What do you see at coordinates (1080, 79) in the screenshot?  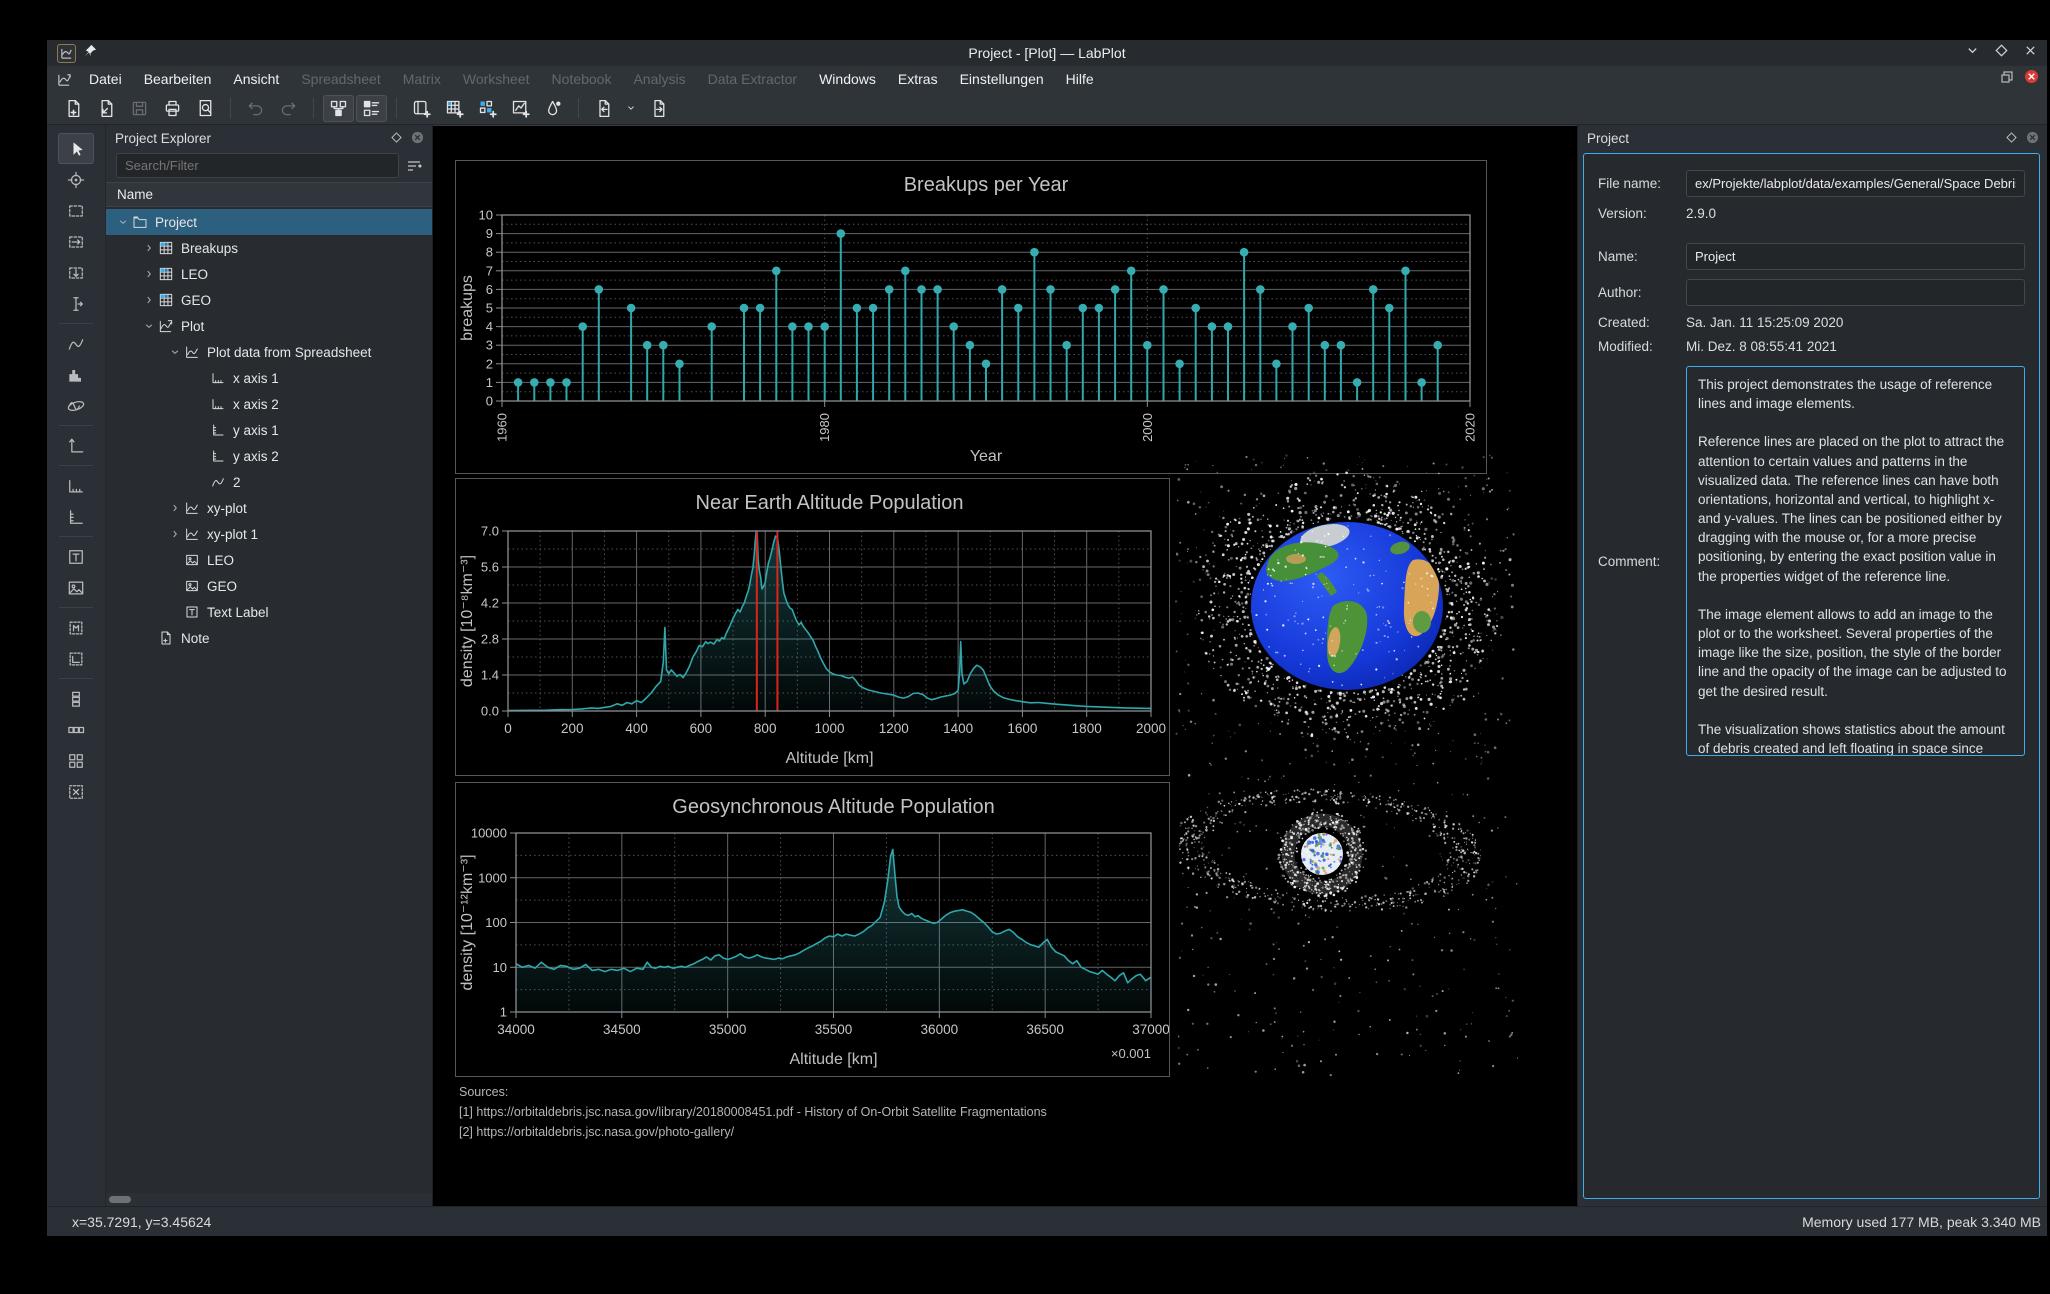 I see `menu-hilfe: Hilfe` at bounding box center [1080, 79].